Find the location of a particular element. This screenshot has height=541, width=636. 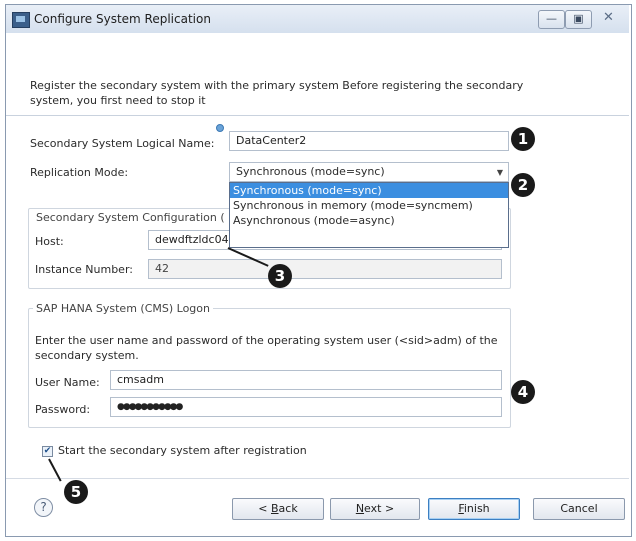

back-label: ack is located at coordinates (288, 508).